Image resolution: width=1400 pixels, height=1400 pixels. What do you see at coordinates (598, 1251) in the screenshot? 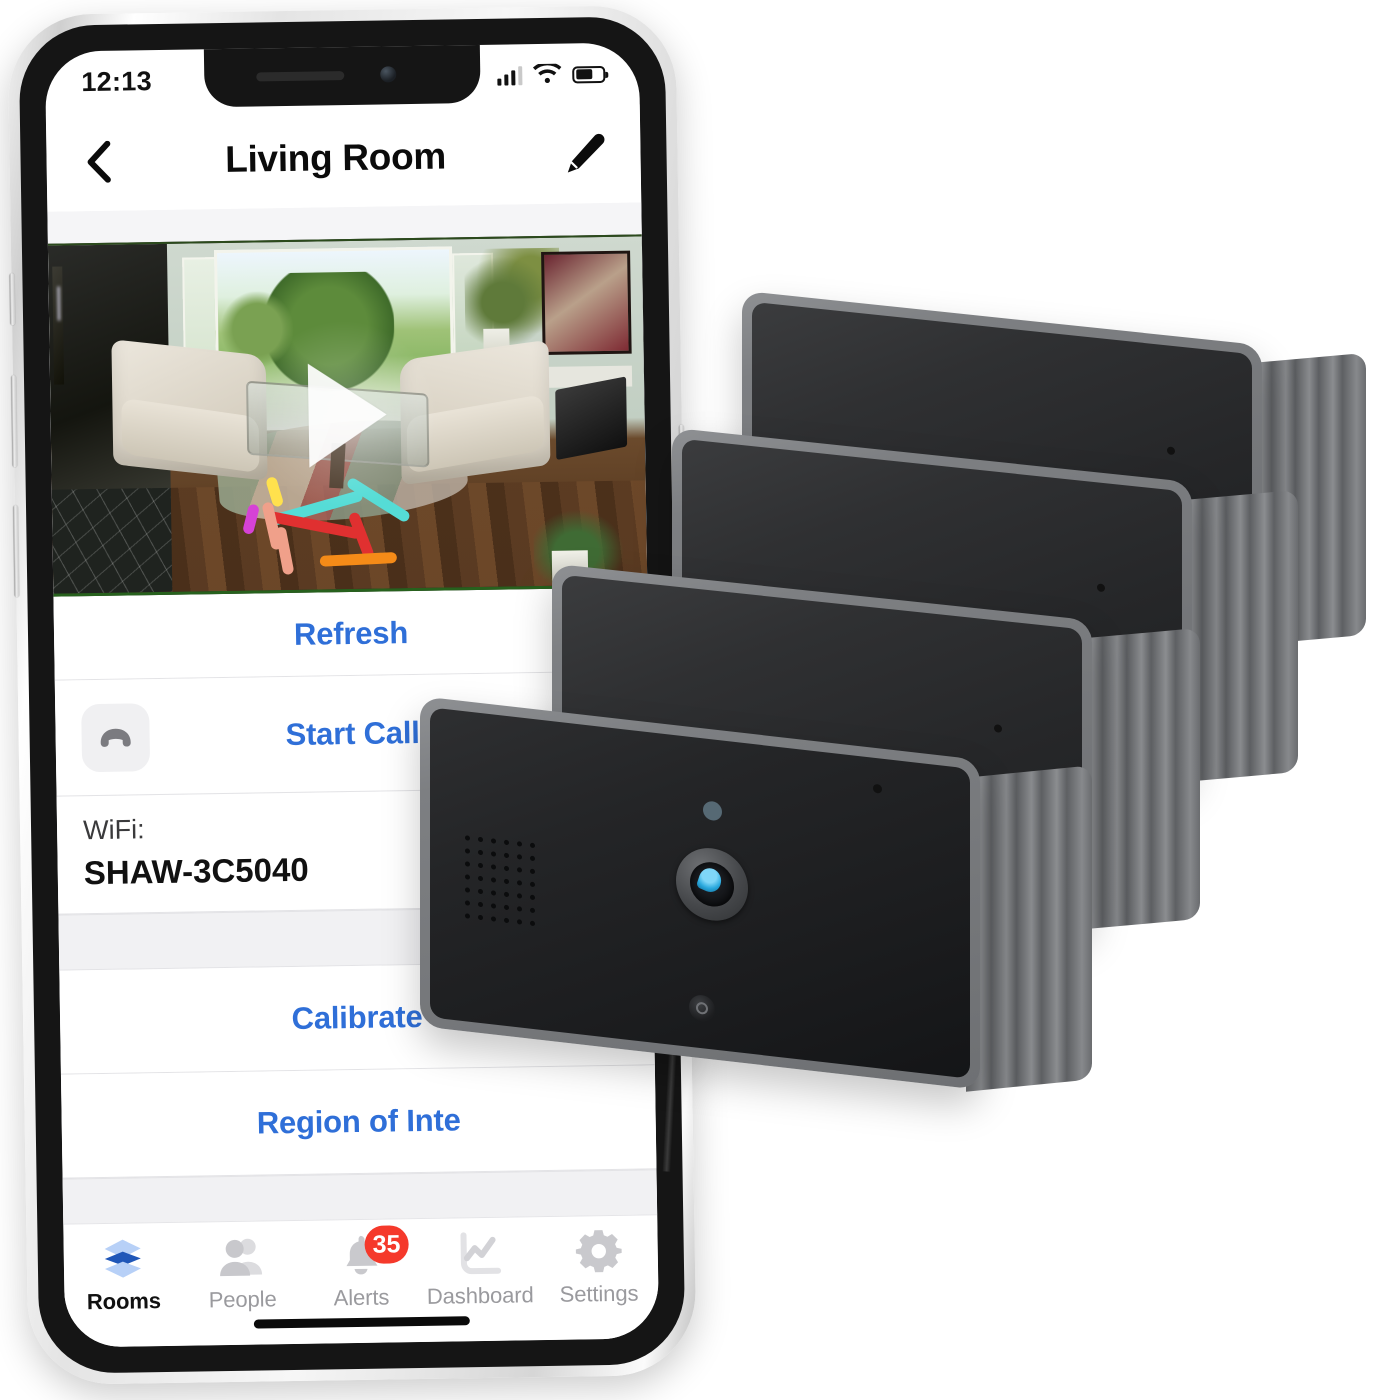
I see `gear-icon` at bounding box center [598, 1251].